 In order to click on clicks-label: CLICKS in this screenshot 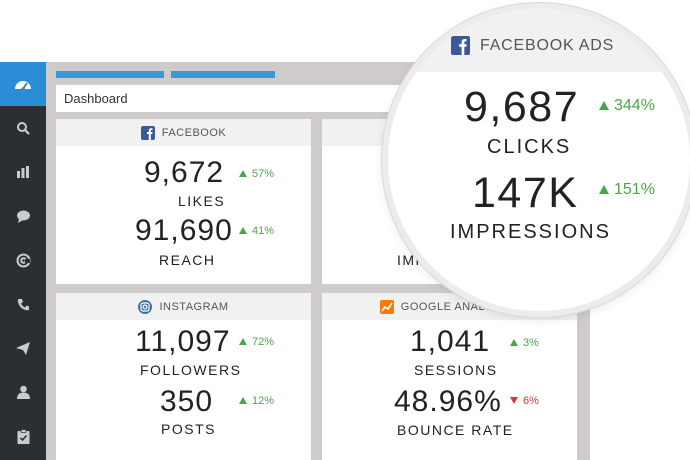, I will do `click(529, 147)`.